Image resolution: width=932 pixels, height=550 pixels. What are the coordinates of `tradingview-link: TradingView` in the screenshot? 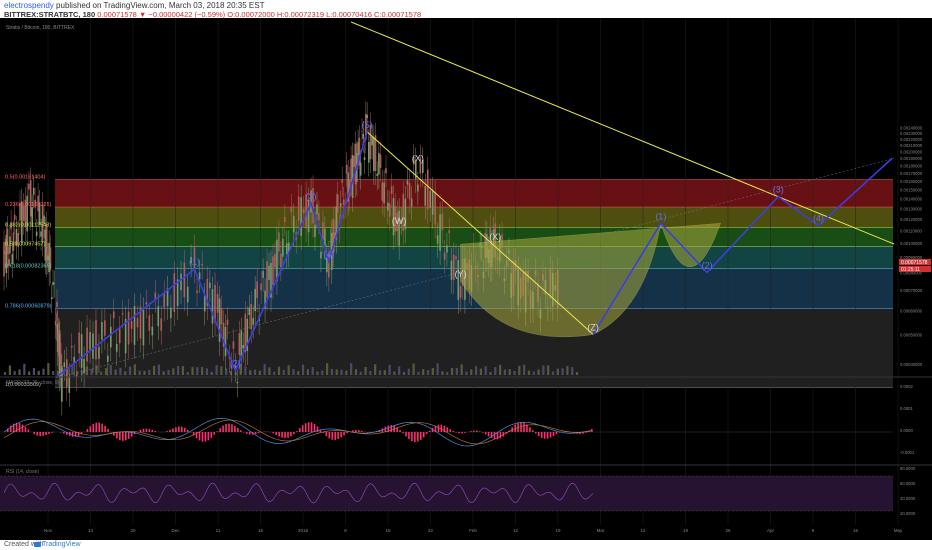 It's located at (61, 544).